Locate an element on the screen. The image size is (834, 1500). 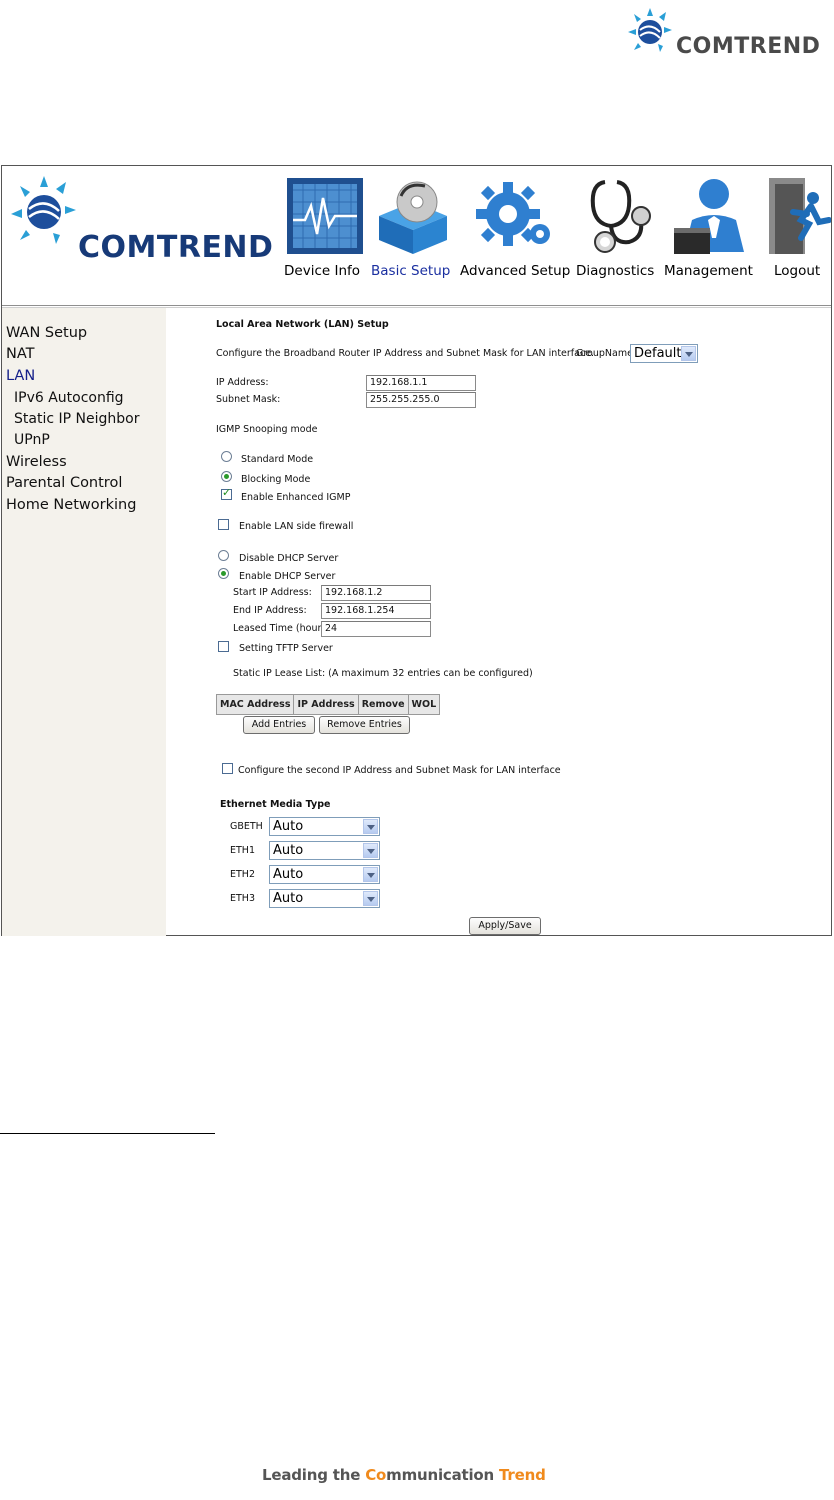
nav-logout: Logout is located at coordinates (797, 271).